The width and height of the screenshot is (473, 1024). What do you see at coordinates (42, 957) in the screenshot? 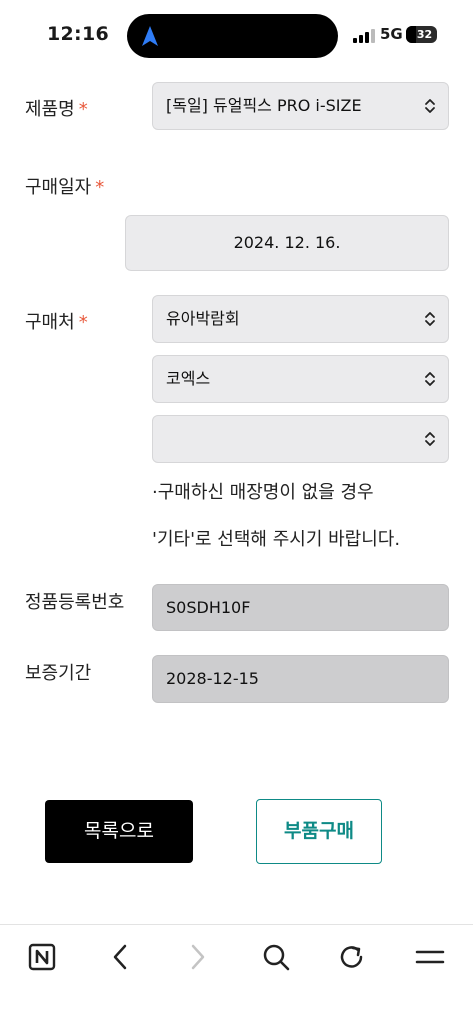
I see `naver-icon` at bounding box center [42, 957].